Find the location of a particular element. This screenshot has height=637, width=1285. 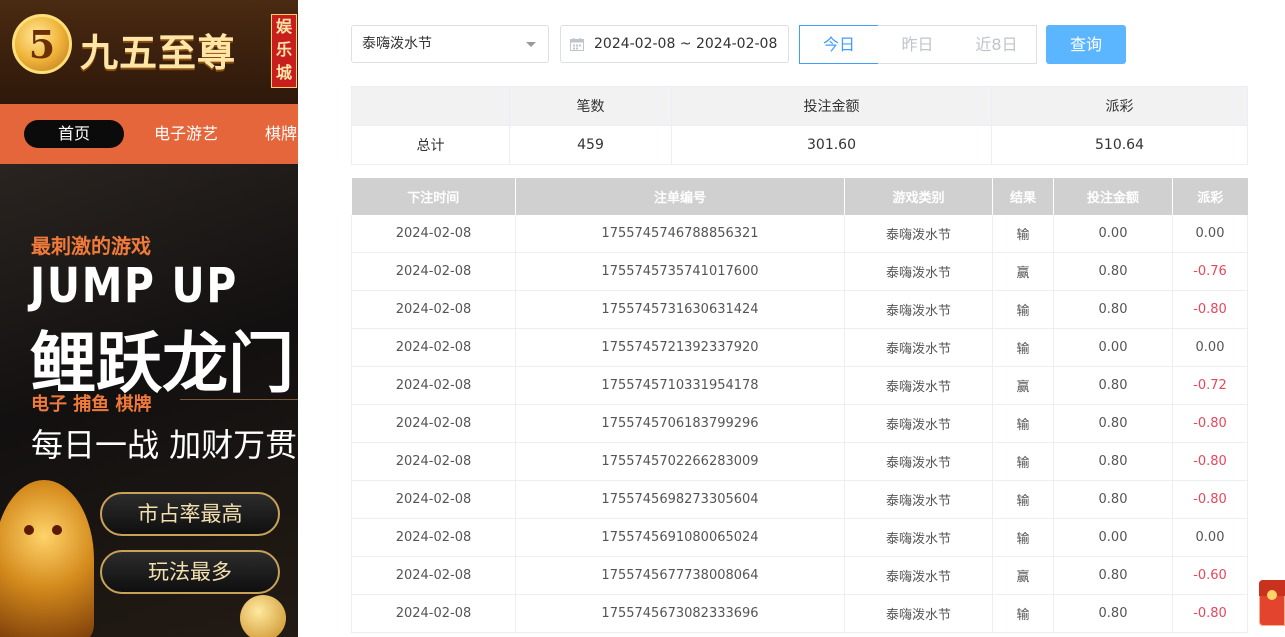

cell-order-id: 1755745710331954178 is located at coordinates (680, 385).